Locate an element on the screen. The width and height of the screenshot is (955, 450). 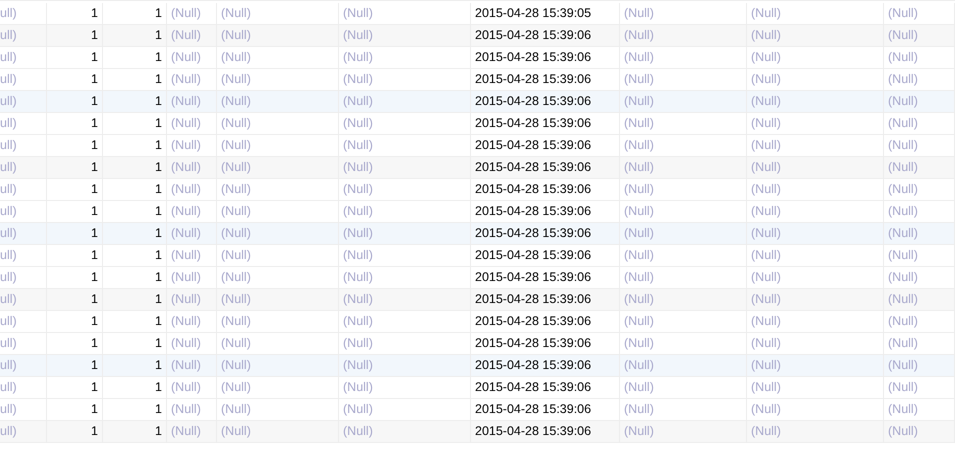
table-row: ull) 1 1 (Null) (Null) (Null) 2015-04-28 15:39:05 (Null) (Null) (Null) is located at coordinates (477, 14).